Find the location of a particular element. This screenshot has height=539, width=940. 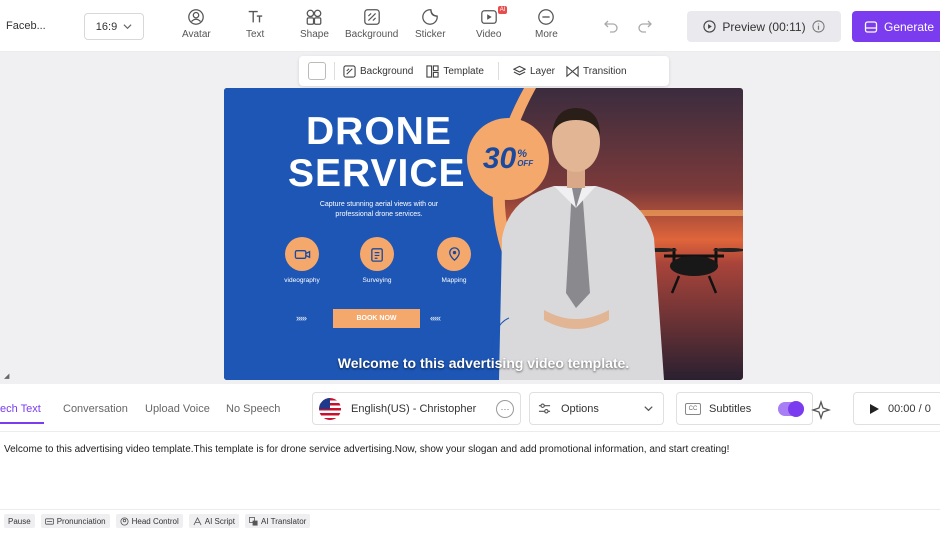

preview-button: Preview (00:11) is located at coordinates (764, 26).